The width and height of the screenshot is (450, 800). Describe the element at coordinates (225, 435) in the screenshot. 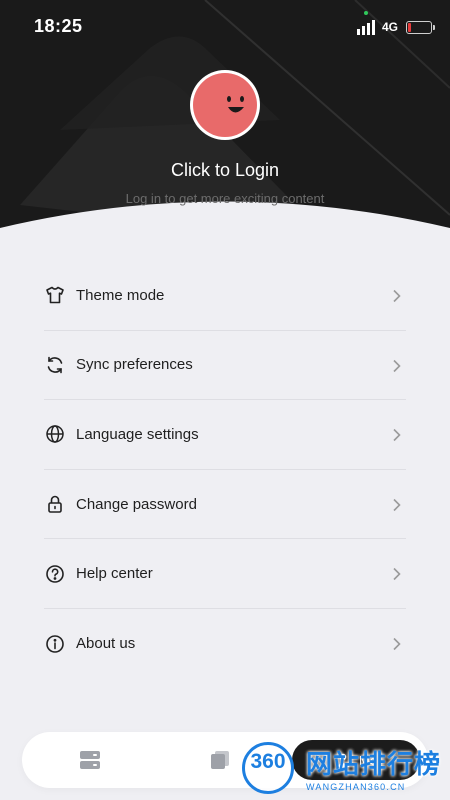

I see `menu-item-language-settings: Language settings` at that location.